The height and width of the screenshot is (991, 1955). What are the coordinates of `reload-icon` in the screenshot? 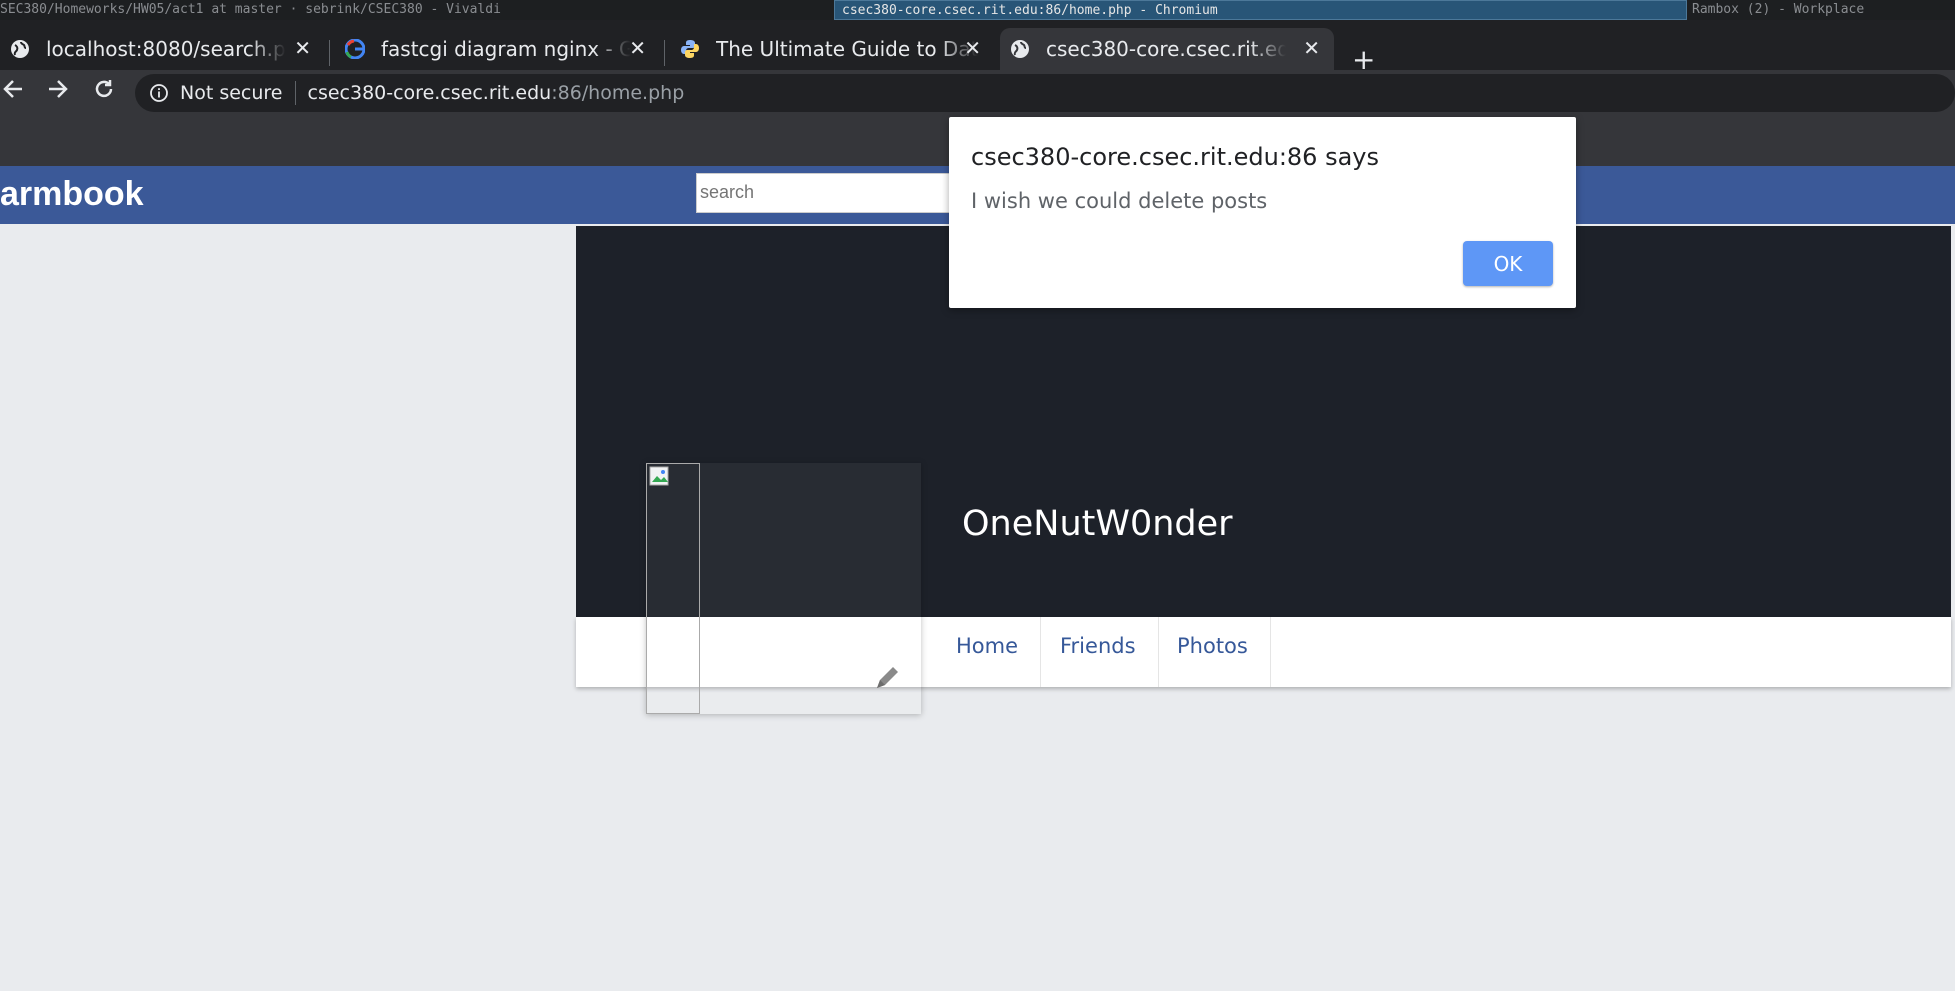 It's located at (104, 92).